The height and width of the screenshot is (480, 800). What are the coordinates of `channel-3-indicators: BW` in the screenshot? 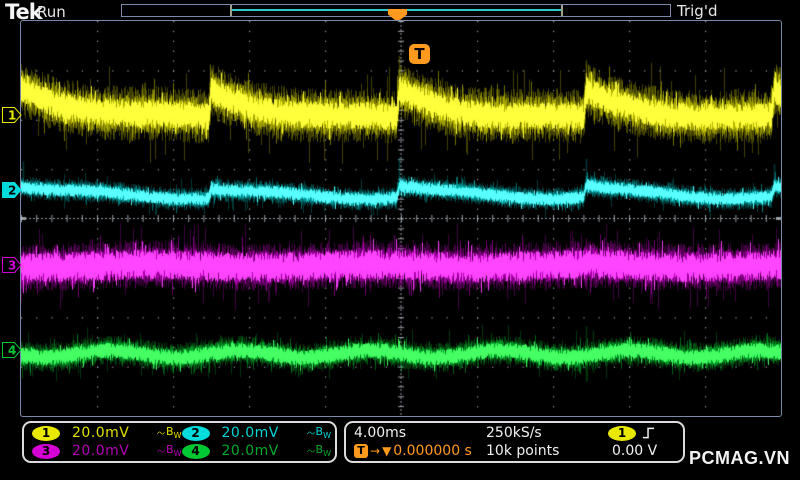 It's located at (169, 451).